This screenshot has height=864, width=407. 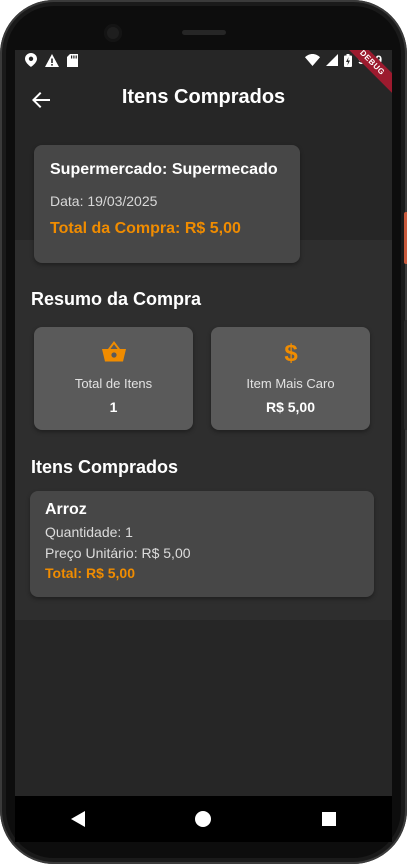 I want to click on nav-back-button, so click(x=78, y=819).